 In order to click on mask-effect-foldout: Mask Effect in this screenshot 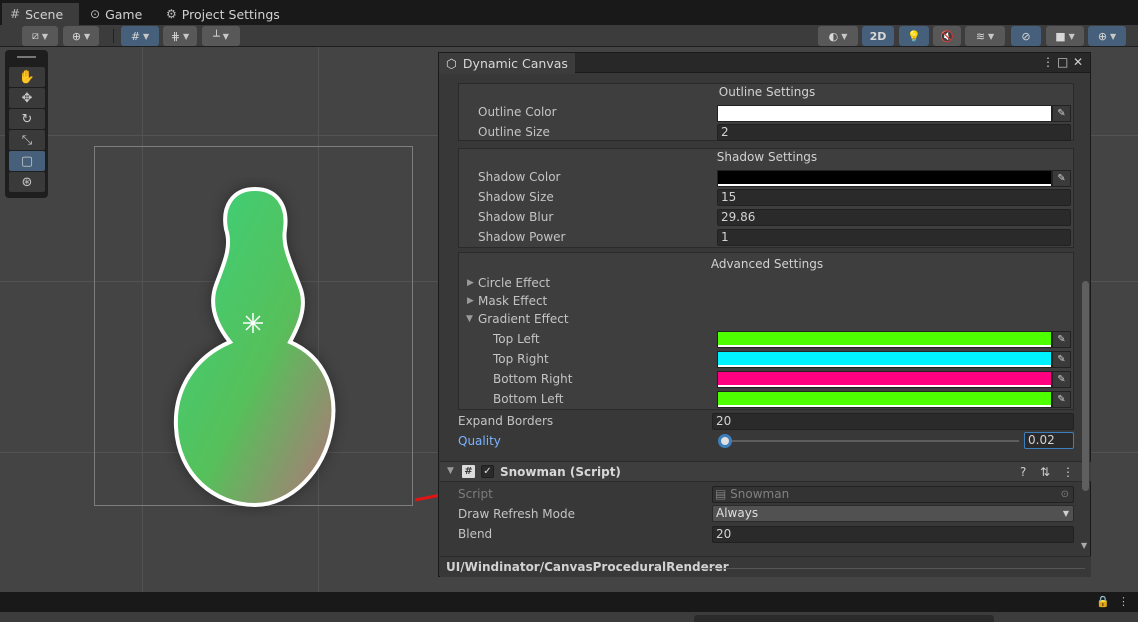, I will do `click(512, 301)`.